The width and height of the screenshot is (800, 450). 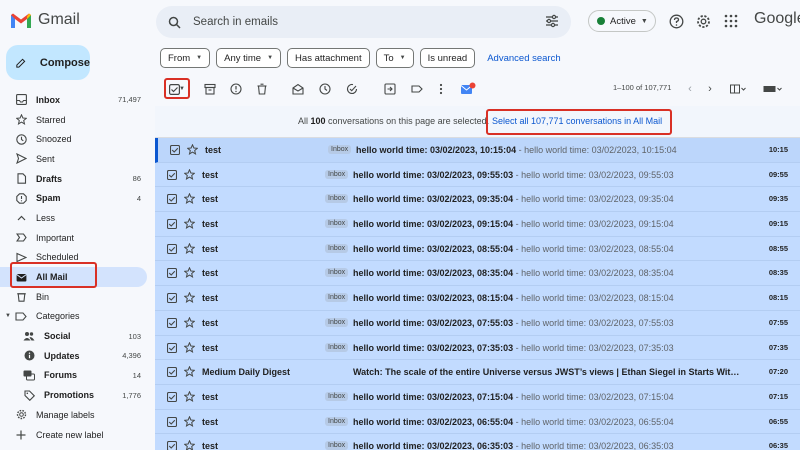 I want to click on search-bar: Search in emails, so click(x=363, y=22).